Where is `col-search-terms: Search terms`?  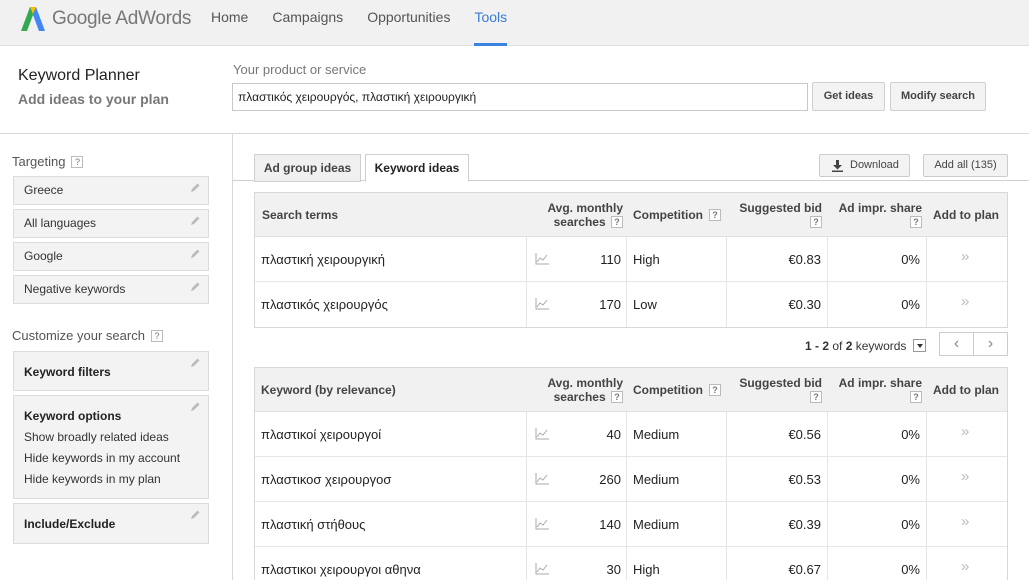
col-search-terms: Search terms is located at coordinates (300, 215).